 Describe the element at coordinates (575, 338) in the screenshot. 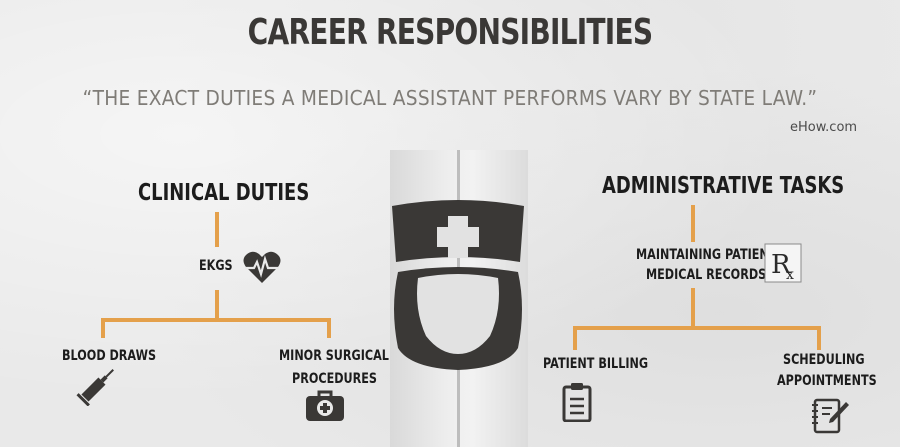

I see `admin-connector-left-drop` at that location.